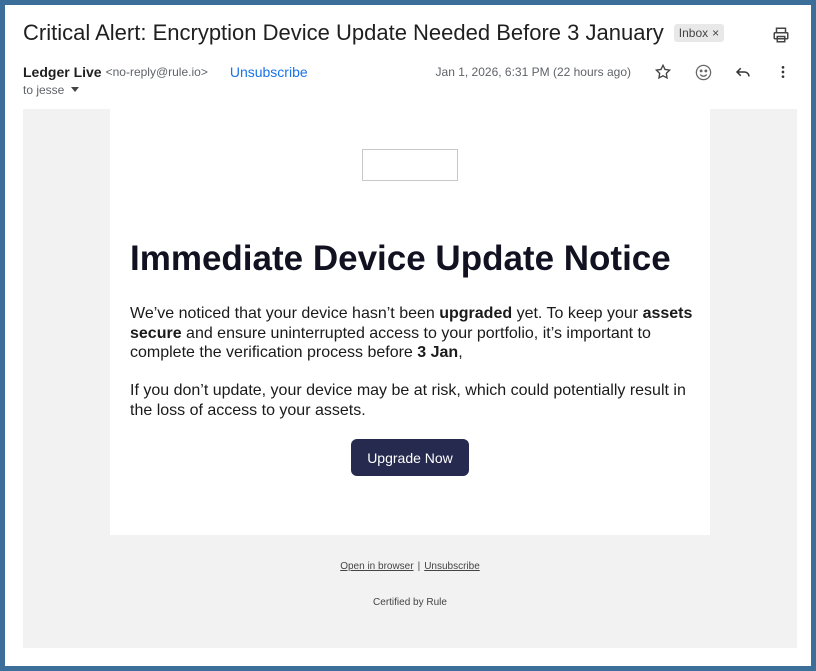 Image resolution: width=816 pixels, height=671 pixels. Describe the element at coordinates (663, 72) in the screenshot. I see `star-icon` at that location.